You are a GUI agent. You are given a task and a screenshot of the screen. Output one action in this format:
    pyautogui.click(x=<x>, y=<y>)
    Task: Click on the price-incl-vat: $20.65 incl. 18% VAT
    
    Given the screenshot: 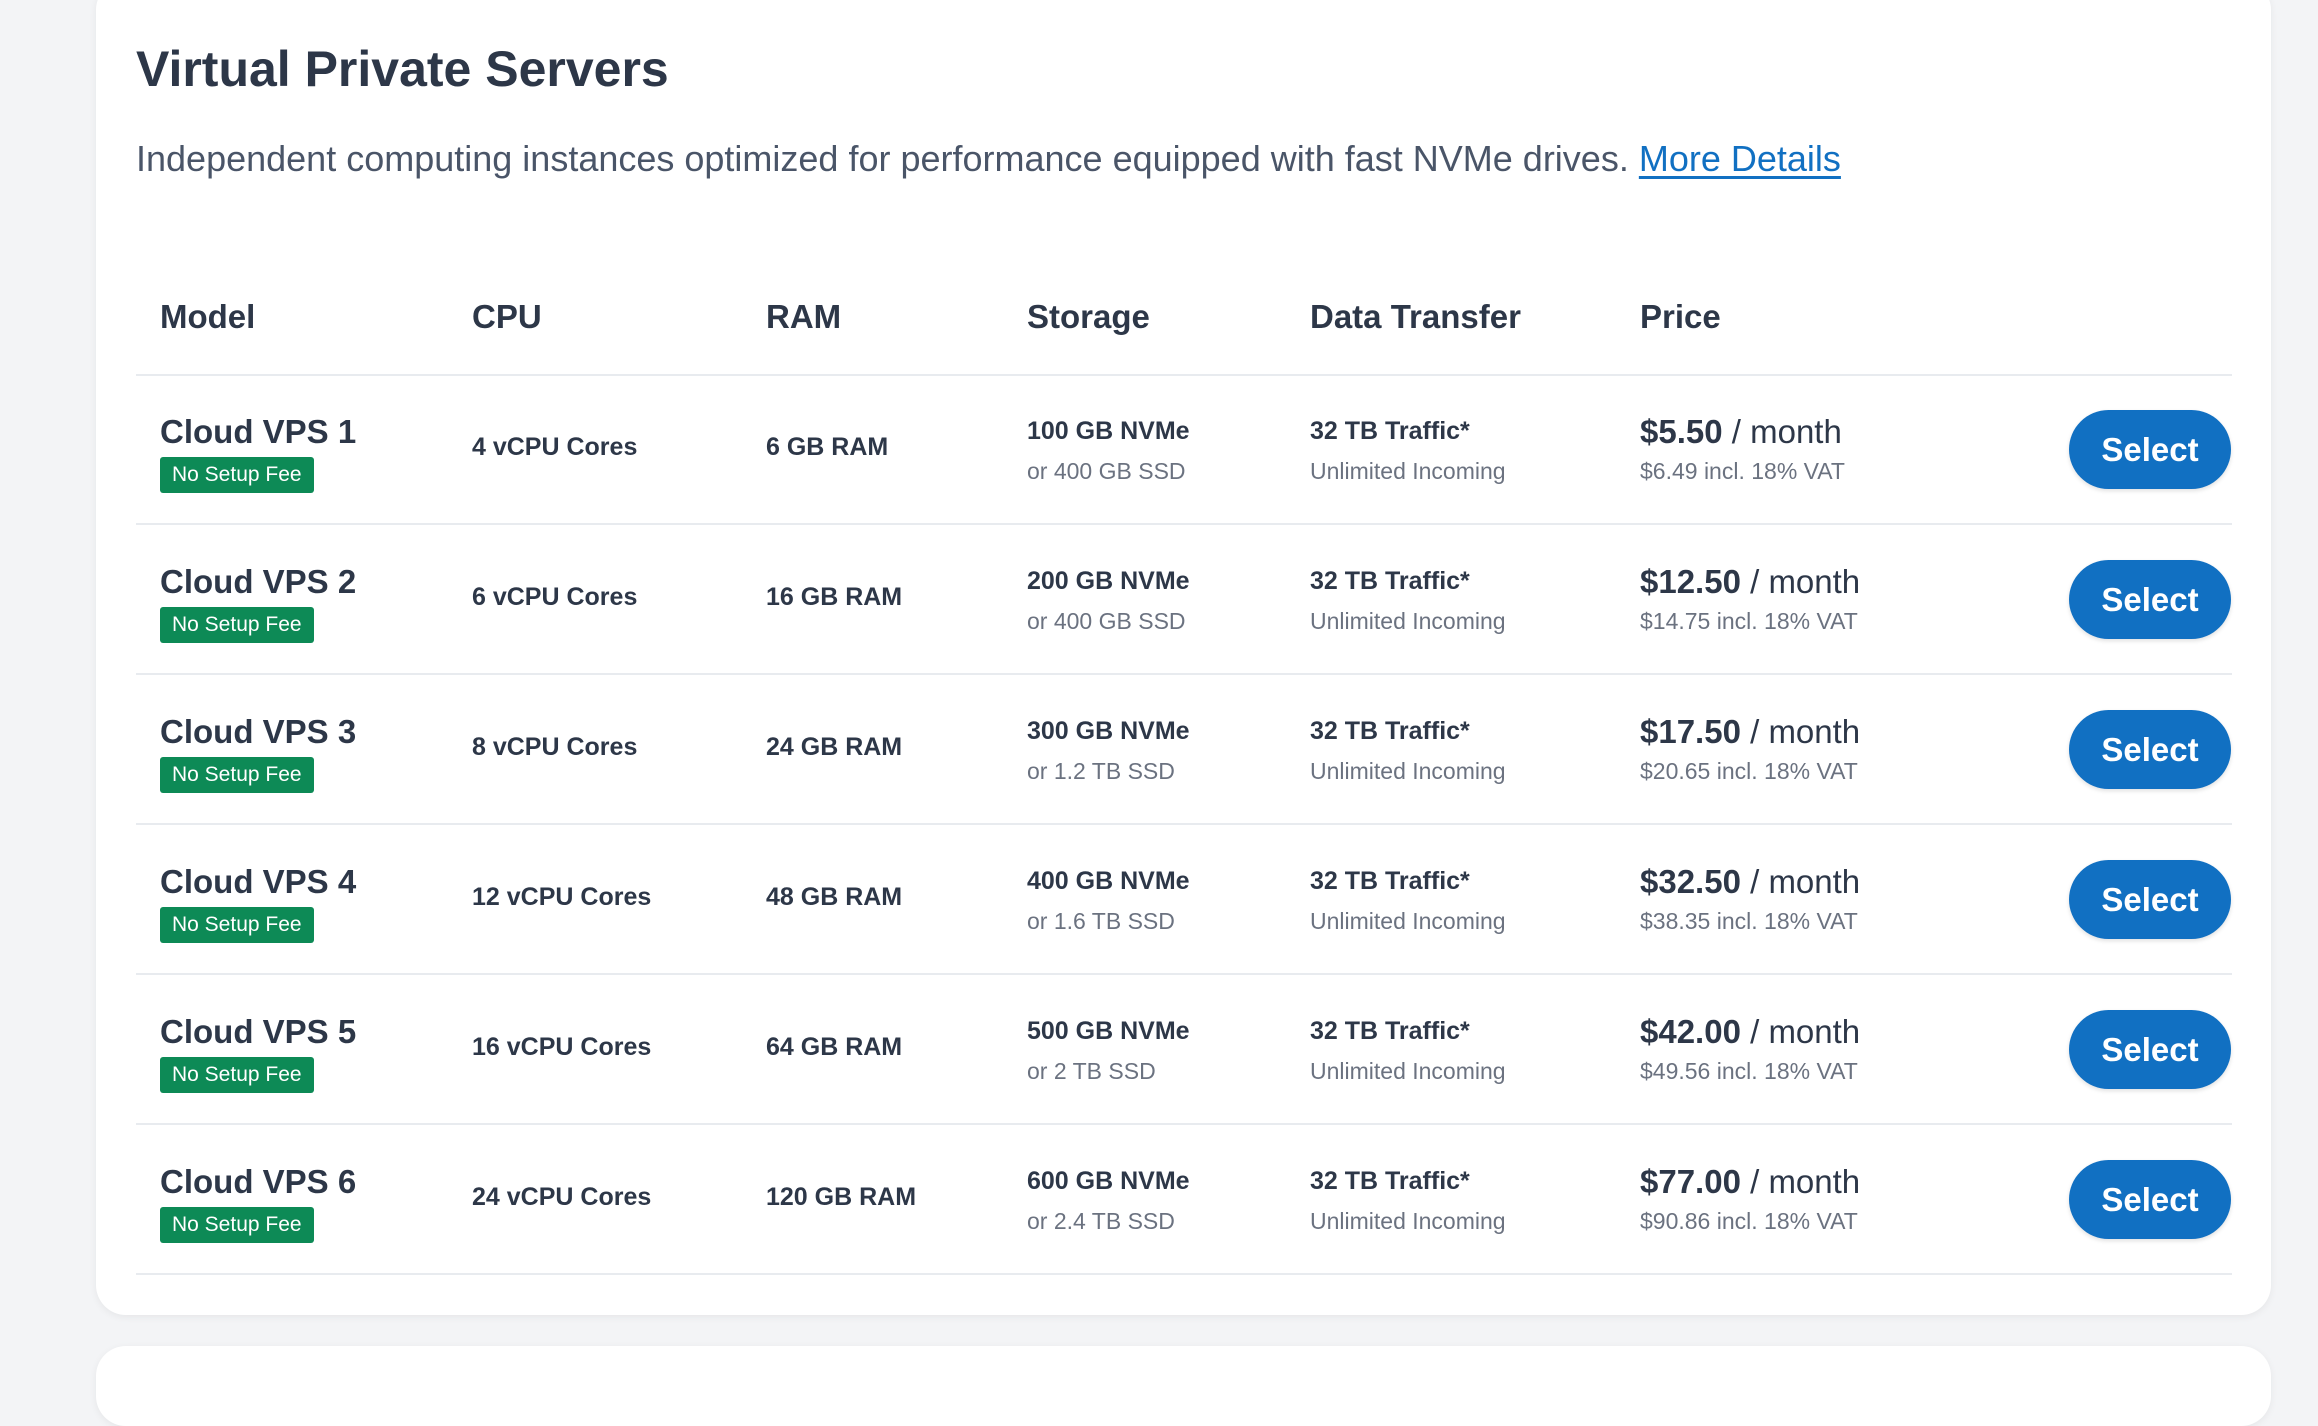 What is the action you would take?
    pyautogui.click(x=1749, y=771)
    